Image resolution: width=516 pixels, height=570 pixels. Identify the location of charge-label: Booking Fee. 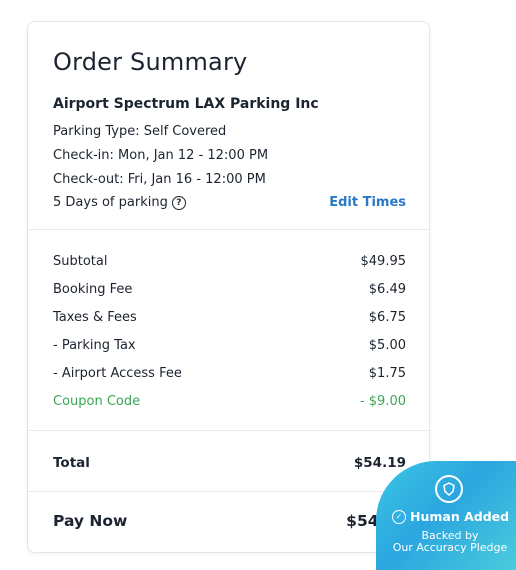
(93, 289).